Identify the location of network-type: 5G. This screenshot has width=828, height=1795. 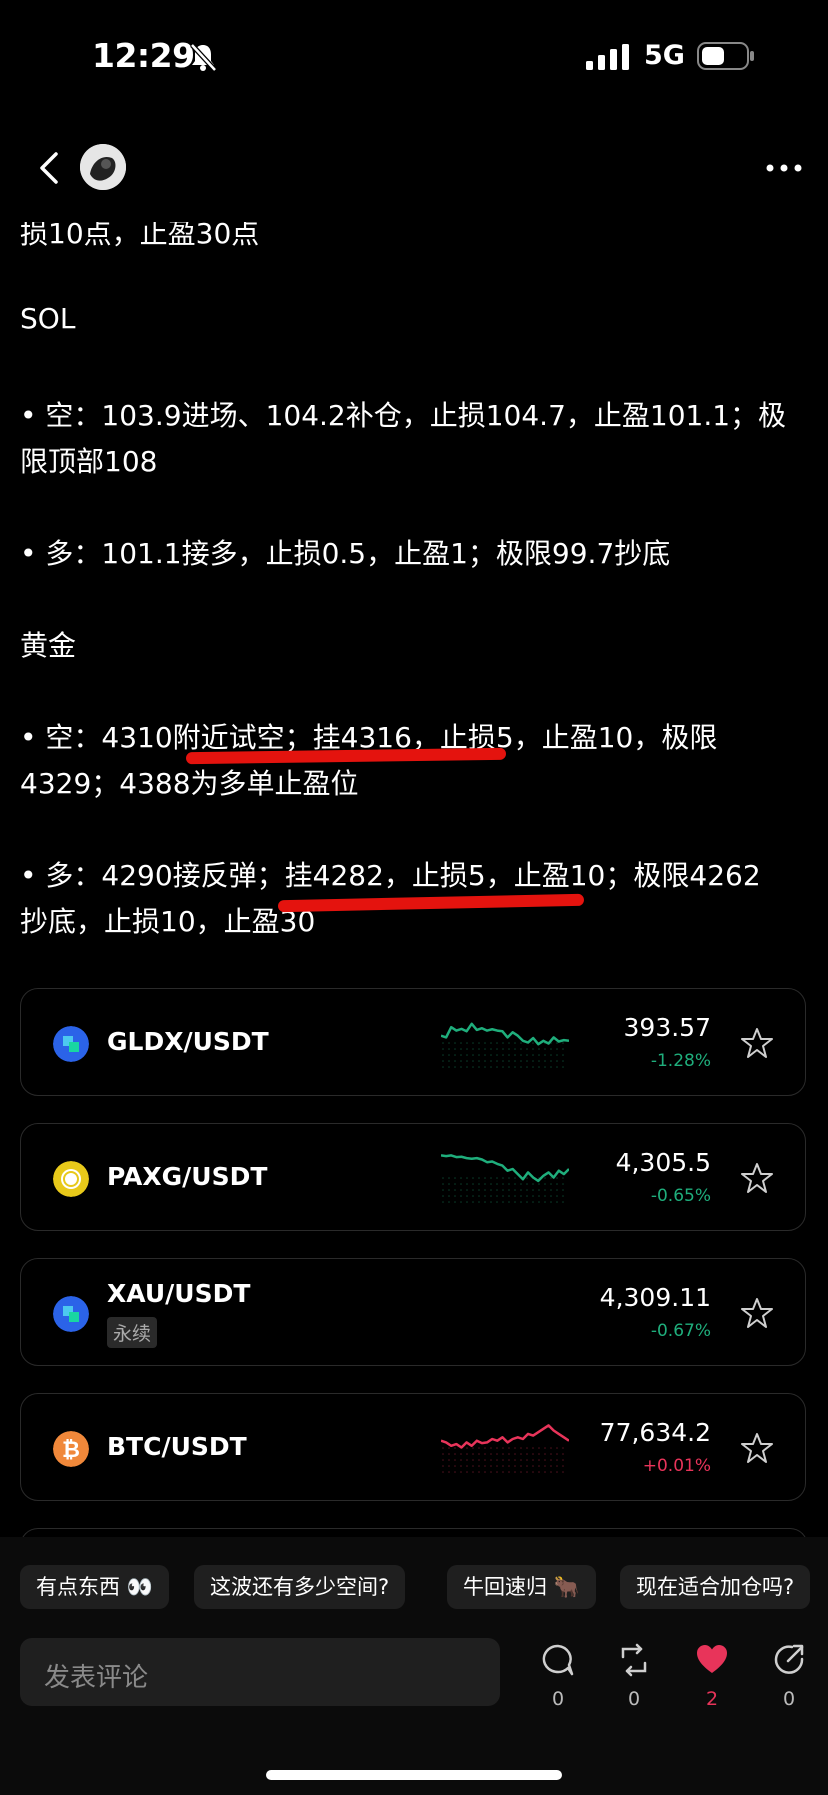
(664, 55).